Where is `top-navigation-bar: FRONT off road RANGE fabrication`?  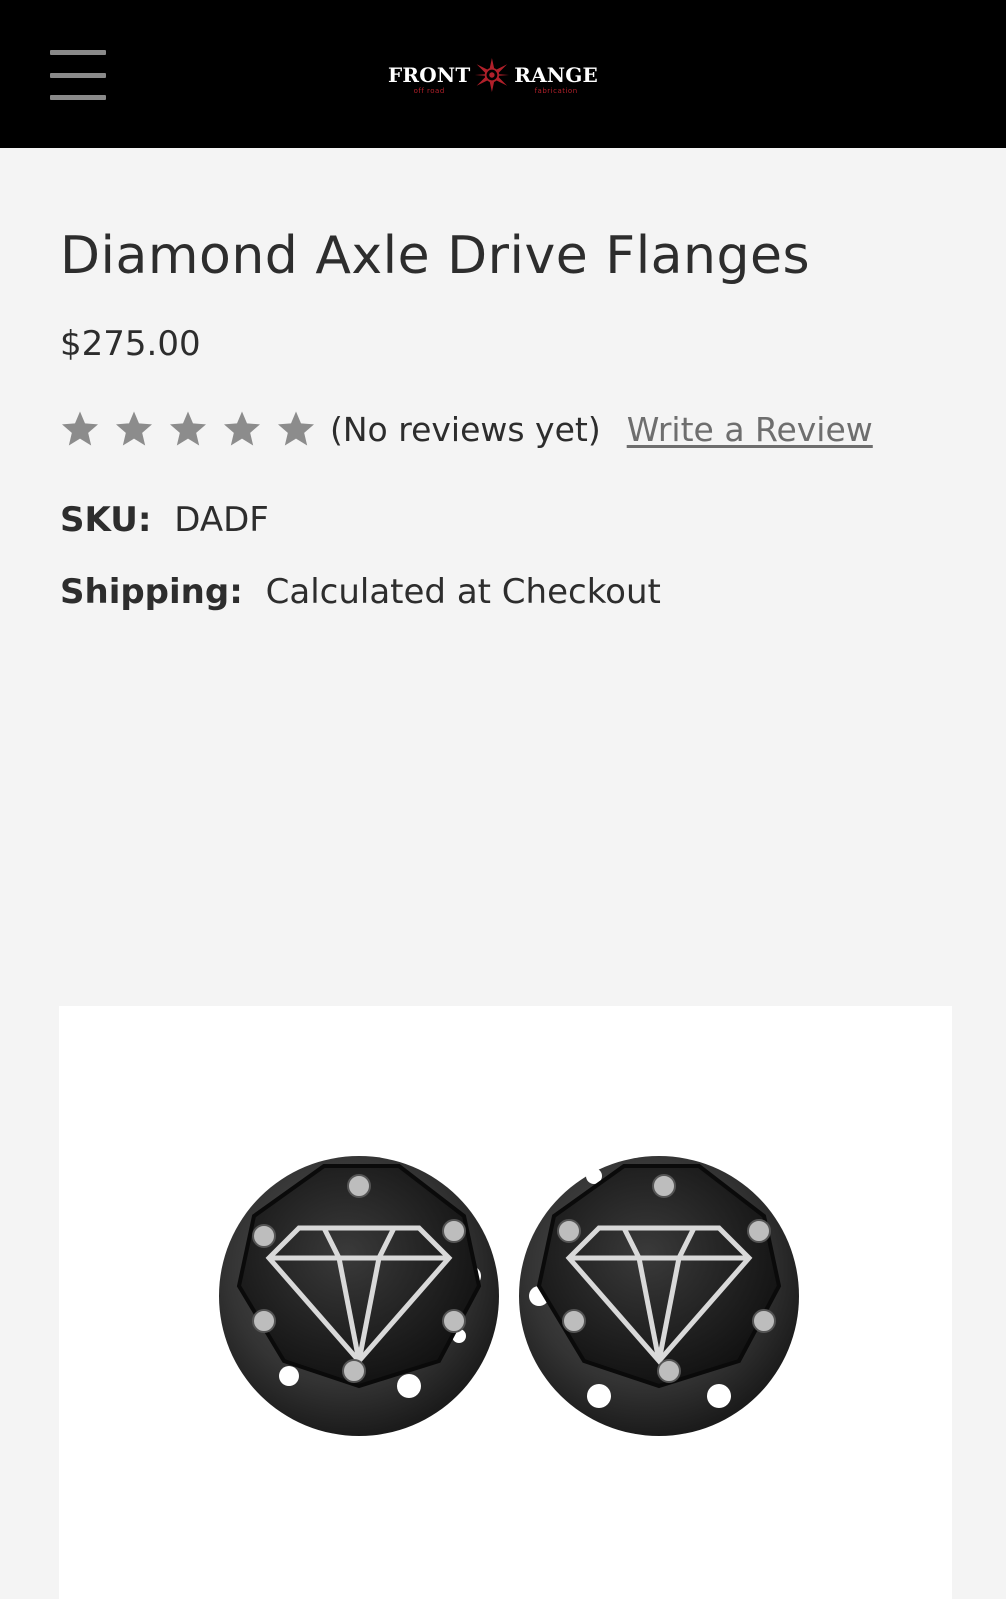 top-navigation-bar: FRONT off road RANGE fabrication is located at coordinates (503, 74).